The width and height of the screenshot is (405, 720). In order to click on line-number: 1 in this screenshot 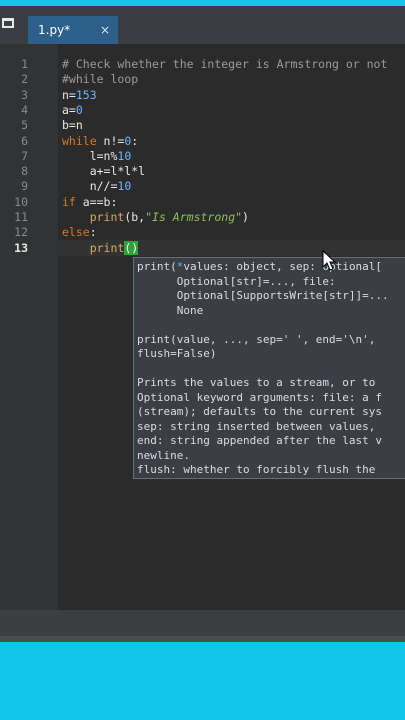, I will do `click(24, 64)`.